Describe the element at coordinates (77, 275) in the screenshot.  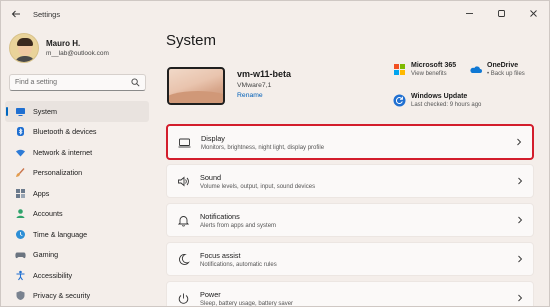
I see `sidebar-item-accessibility: Accessibility` at that location.